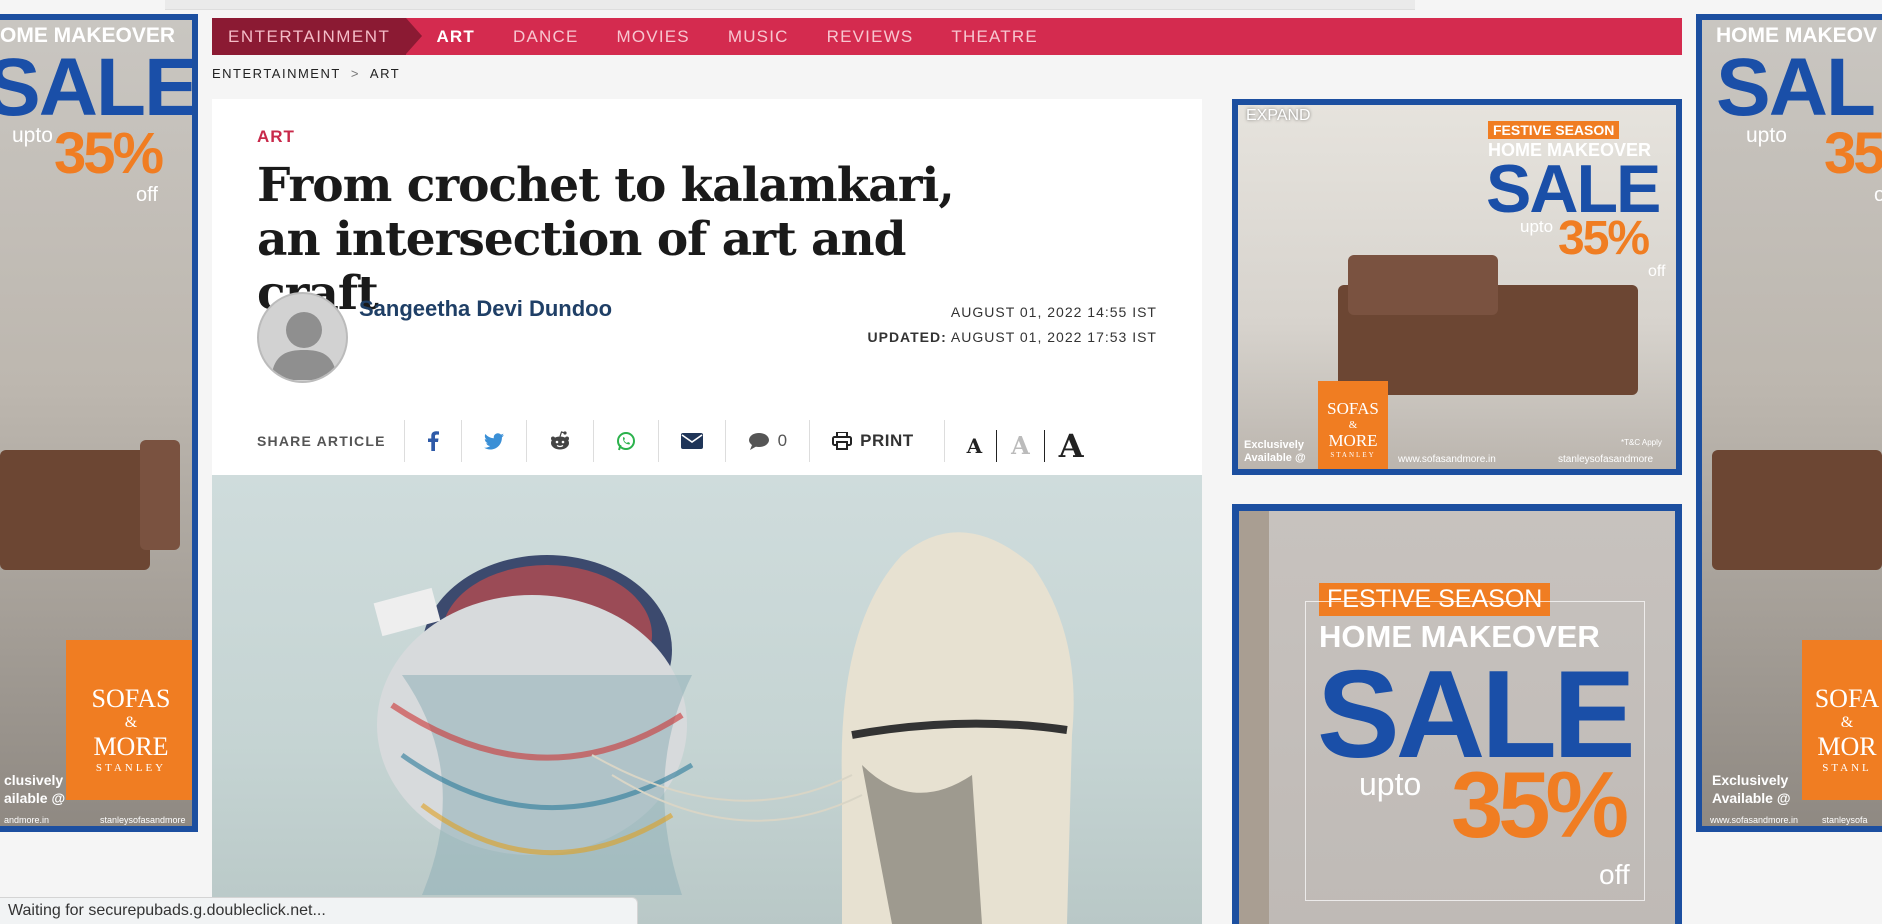 The height and width of the screenshot is (924, 1882). Describe the element at coordinates (907, 337) in the screenshot. I see `updated-label: UPDATED:` at that location.